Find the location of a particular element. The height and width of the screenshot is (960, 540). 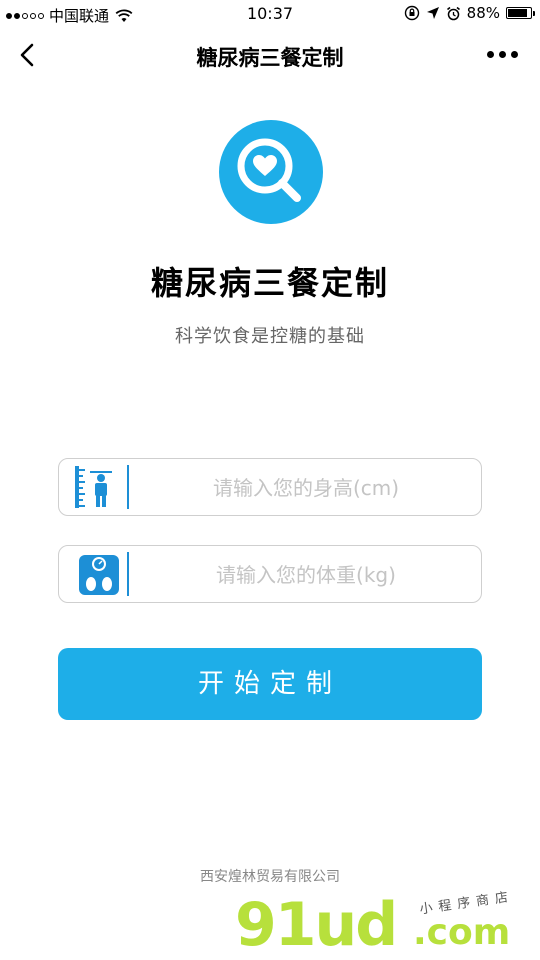

more-menu-button is located at coordinates (502, 54).